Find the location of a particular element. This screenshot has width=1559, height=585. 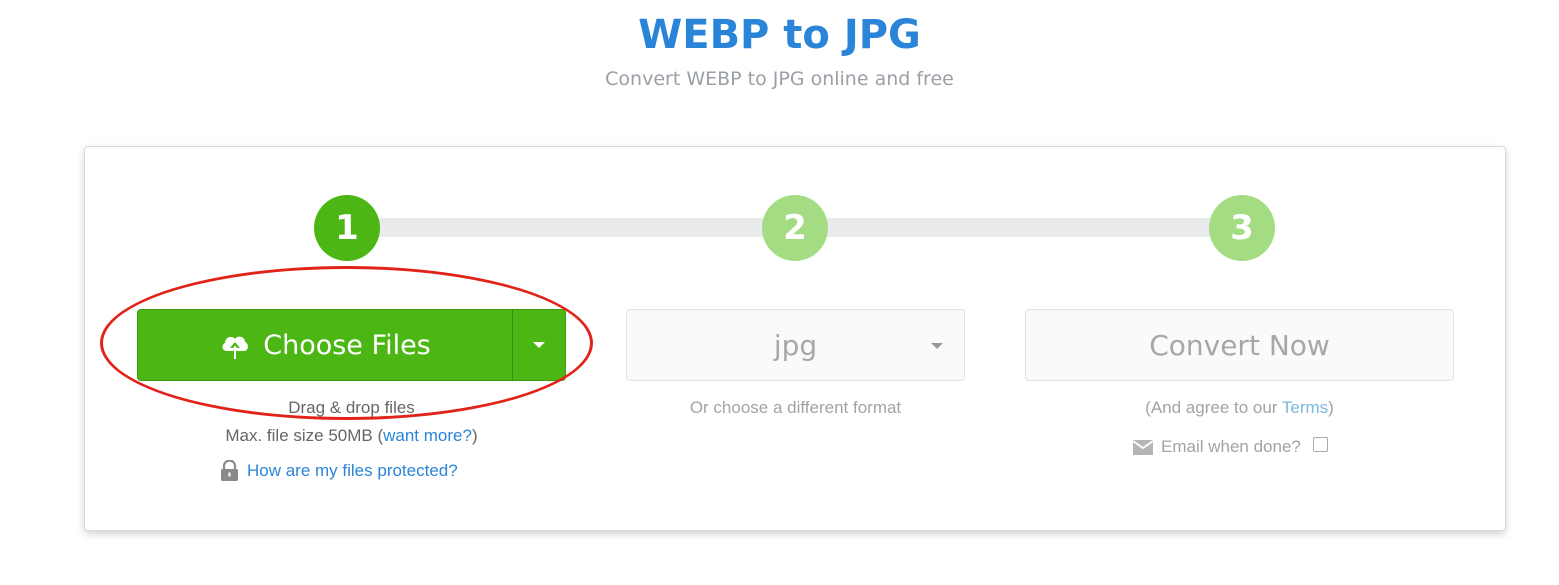

step-3-badge: 3 is located at coordinates (1242, 228).